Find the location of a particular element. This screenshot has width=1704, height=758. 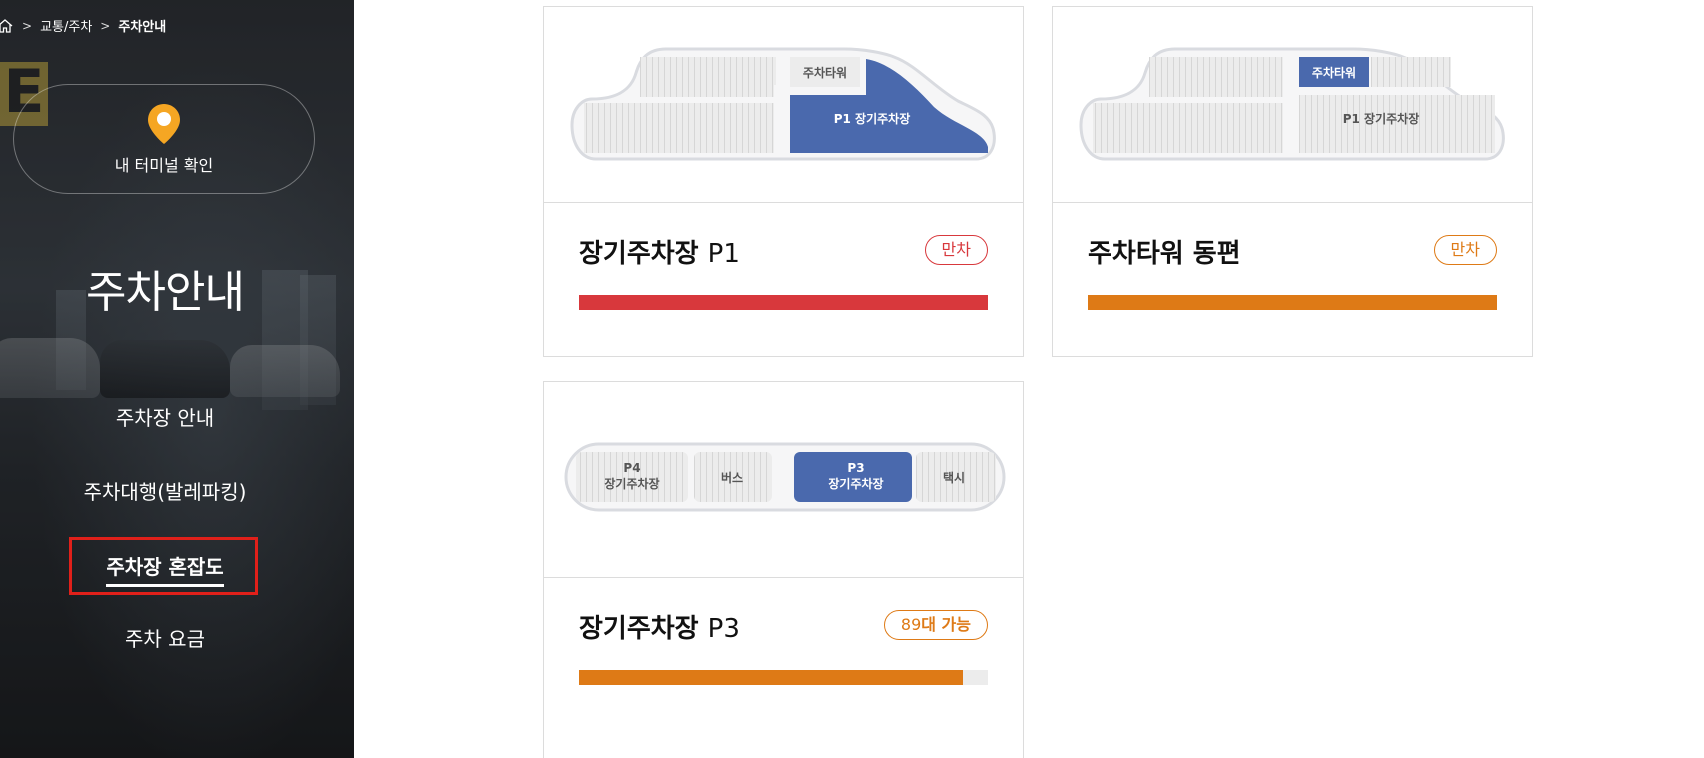

my-terminal-label: 내 터미널 확인 is located at coordinates (164, 165).